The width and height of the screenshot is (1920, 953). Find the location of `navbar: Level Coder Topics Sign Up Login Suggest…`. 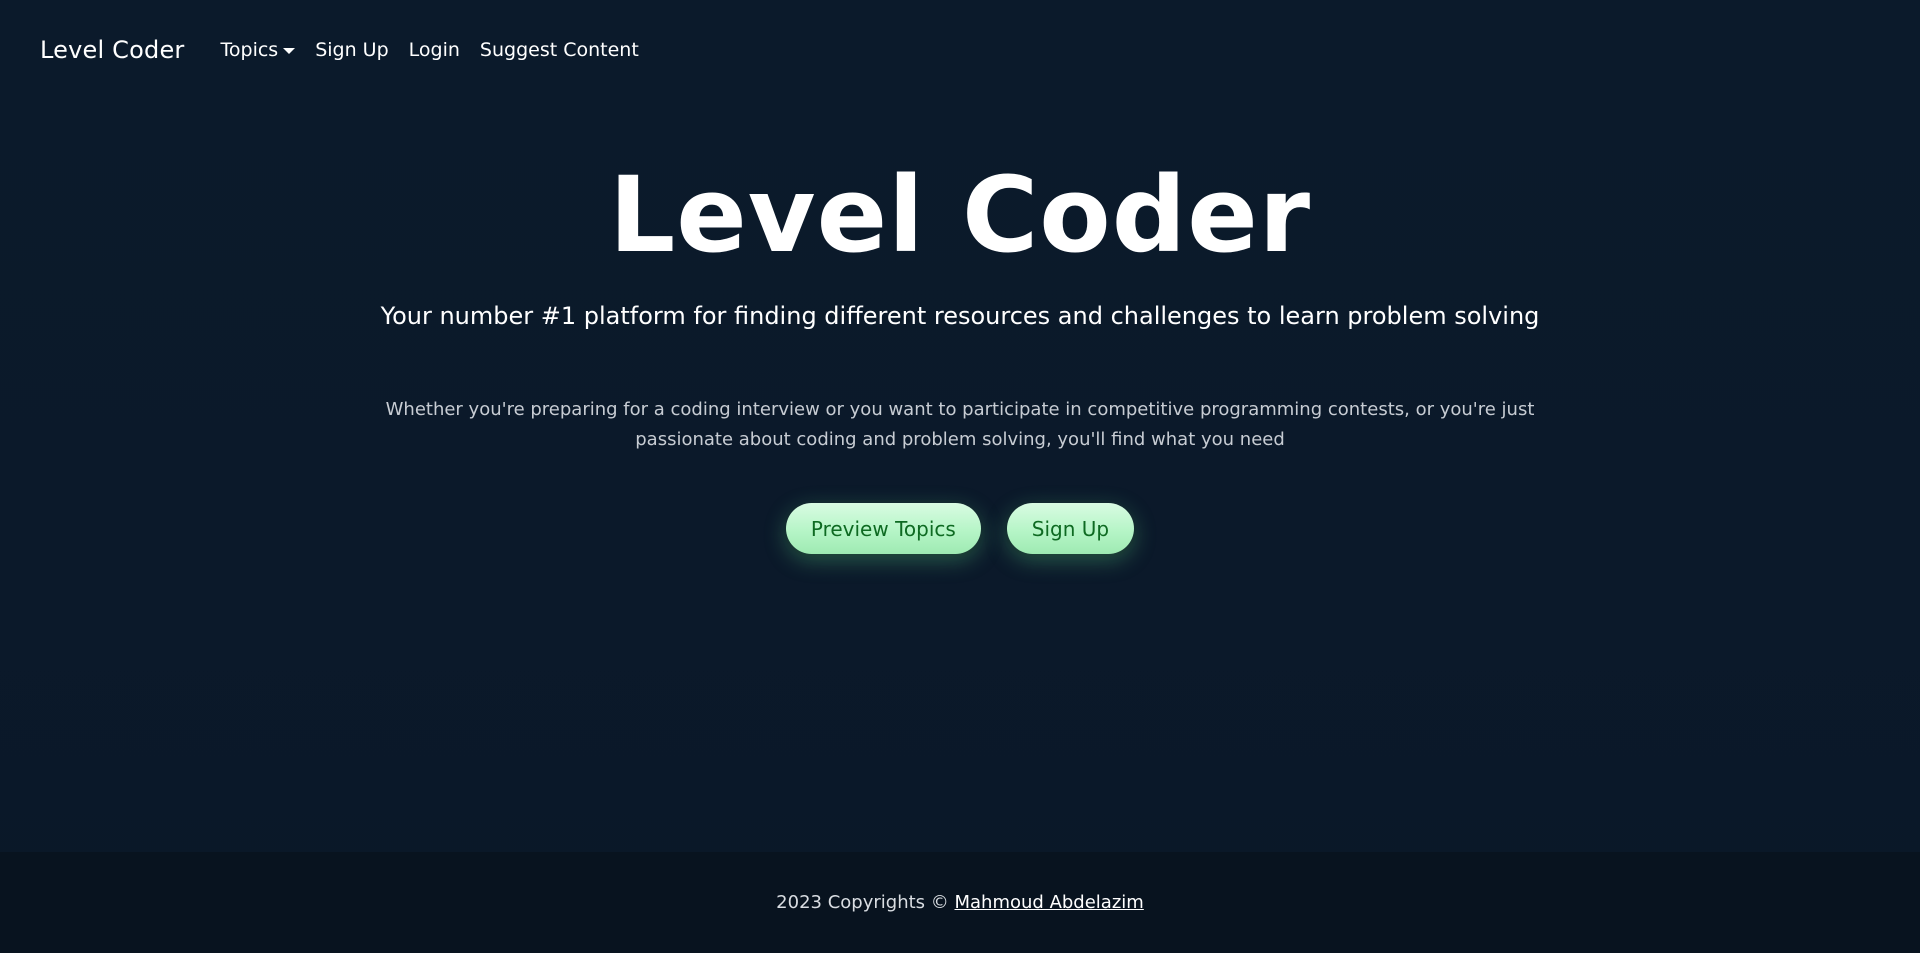

navbar: Level Coder Topics Sign Up Login Suggest… is located at coordinates (960, 50).